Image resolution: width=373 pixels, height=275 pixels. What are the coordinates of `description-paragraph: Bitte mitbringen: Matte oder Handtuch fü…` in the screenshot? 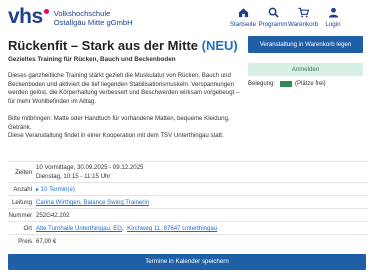 It's located at (119, 127).